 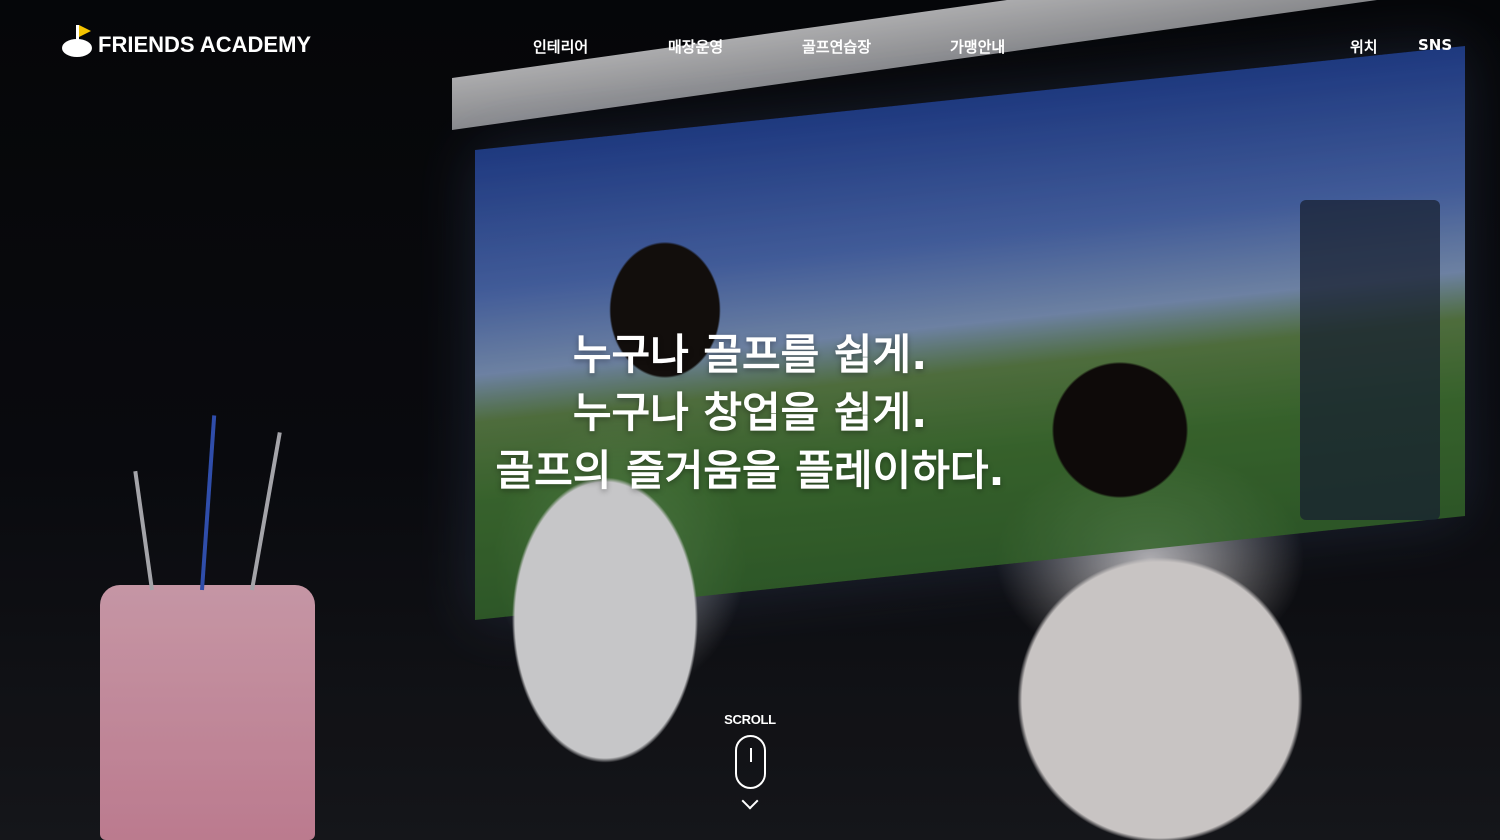 What do you see at coordinates (750, 719) in the screenshot?
I see `scroll-label: SCROLL` at bounding box center [750, 719].